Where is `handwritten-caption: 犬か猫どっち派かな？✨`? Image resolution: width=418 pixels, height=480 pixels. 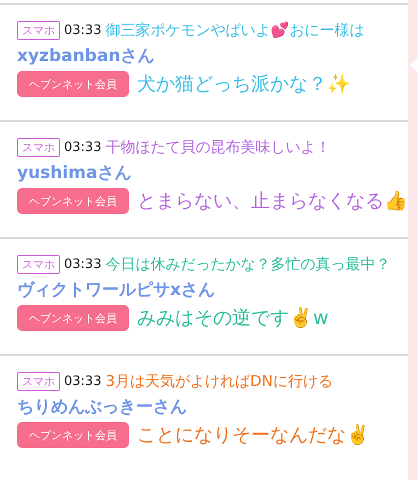
handwritten-caption: 犬か猫どっち派かな？✨ is located at coordinates (244, 84).